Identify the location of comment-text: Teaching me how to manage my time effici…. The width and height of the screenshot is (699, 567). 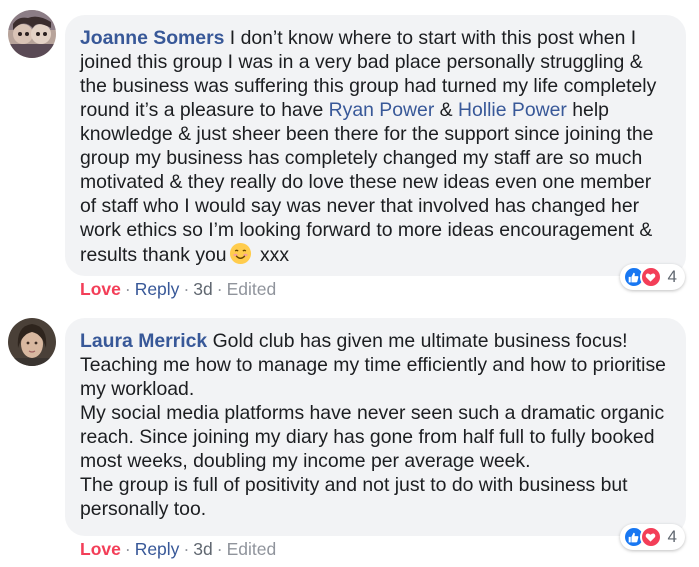
(373, 377).